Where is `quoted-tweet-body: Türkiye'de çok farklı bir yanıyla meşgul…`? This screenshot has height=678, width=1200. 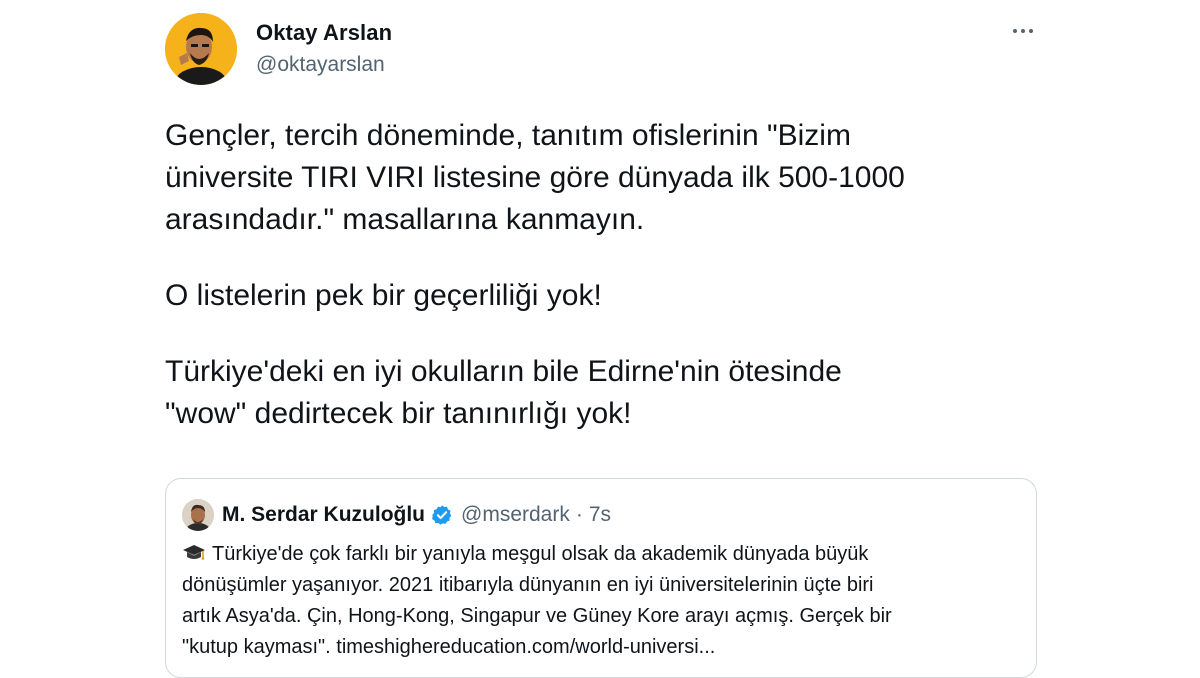
quoted-tweet-body: Türkiye'de çok farklı bir yanıyla meşgul… is located at coordinates (537, 600).